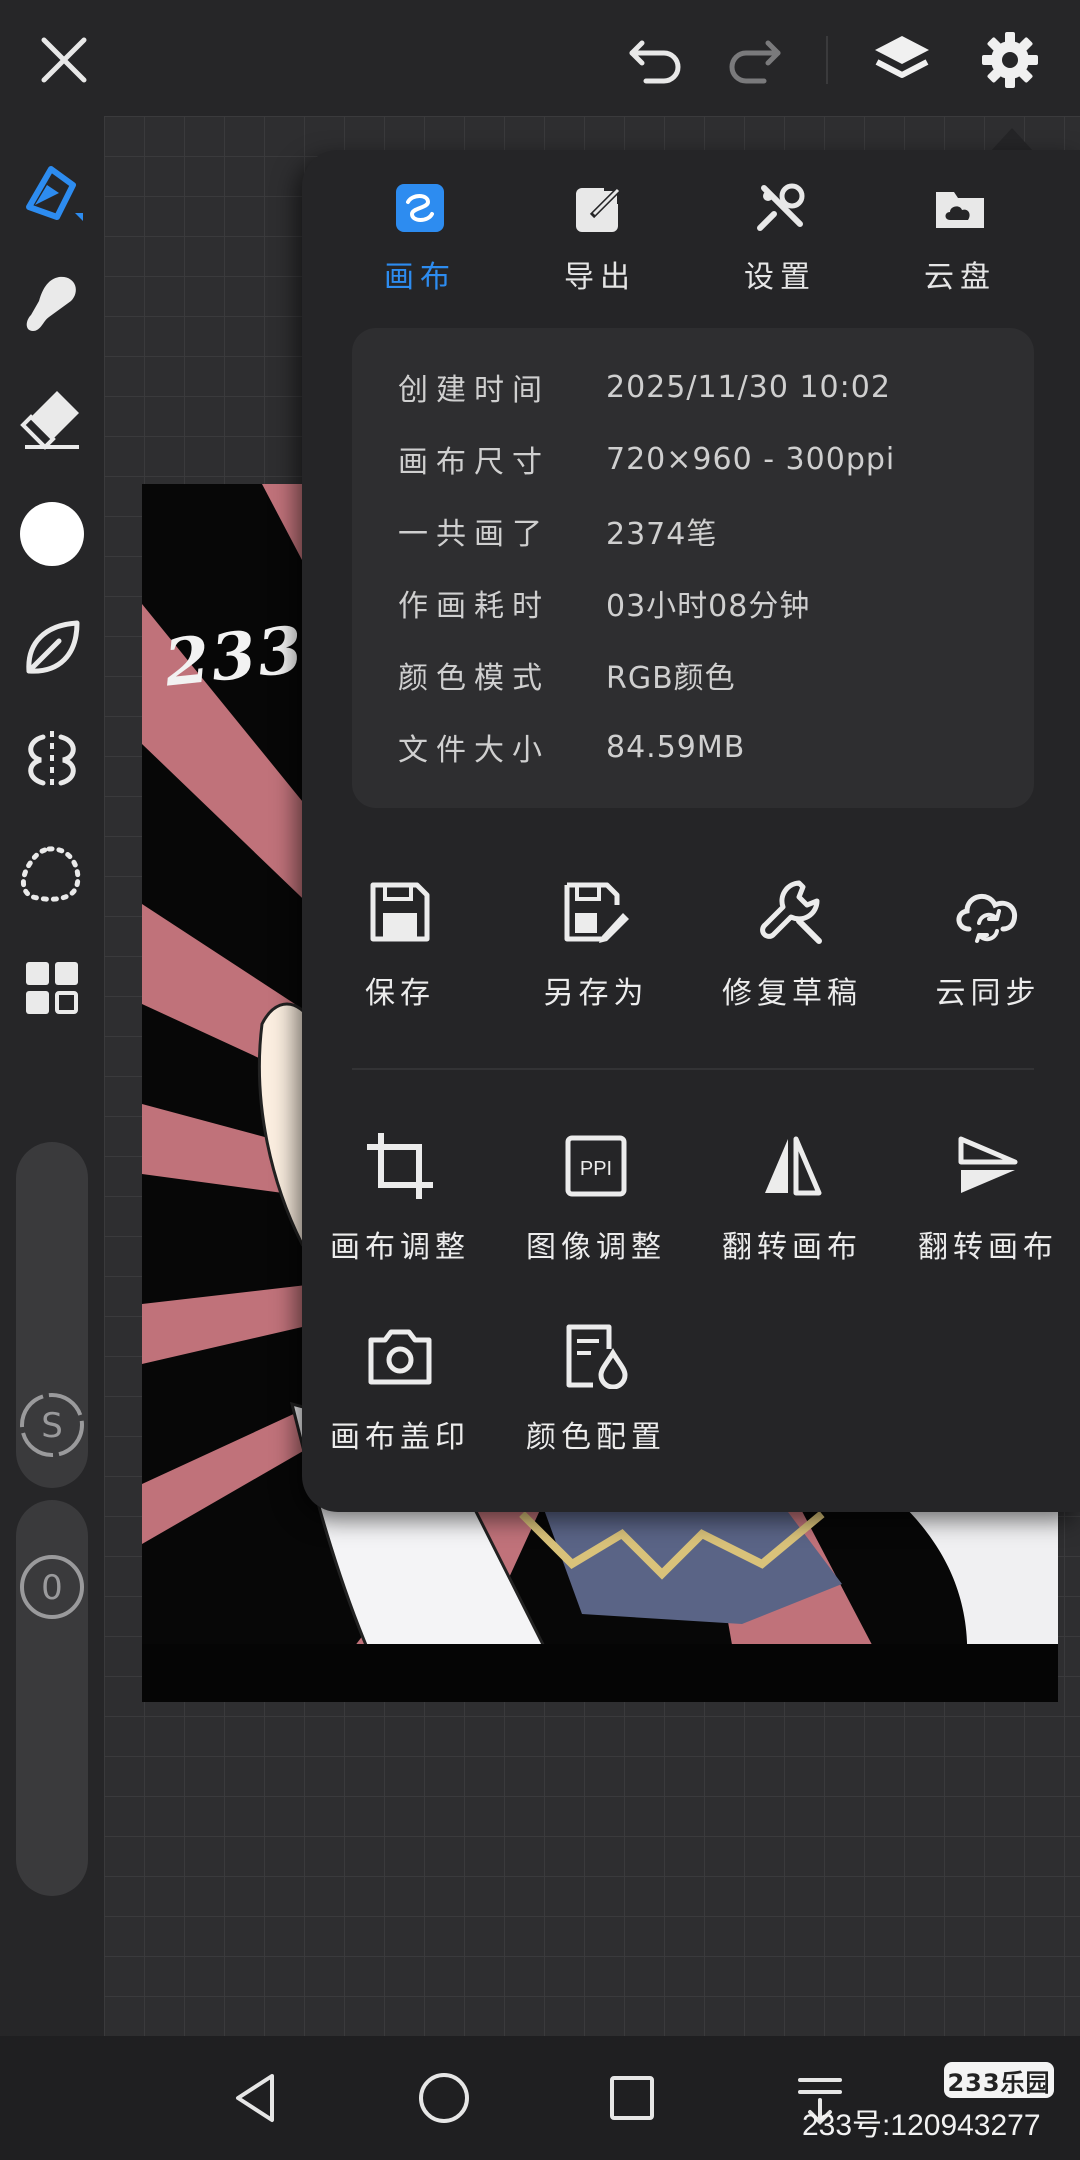 The width and height of the screenshot is (1080, 2160). I want to click on save-as-label: 另存为, so click(596, 993).